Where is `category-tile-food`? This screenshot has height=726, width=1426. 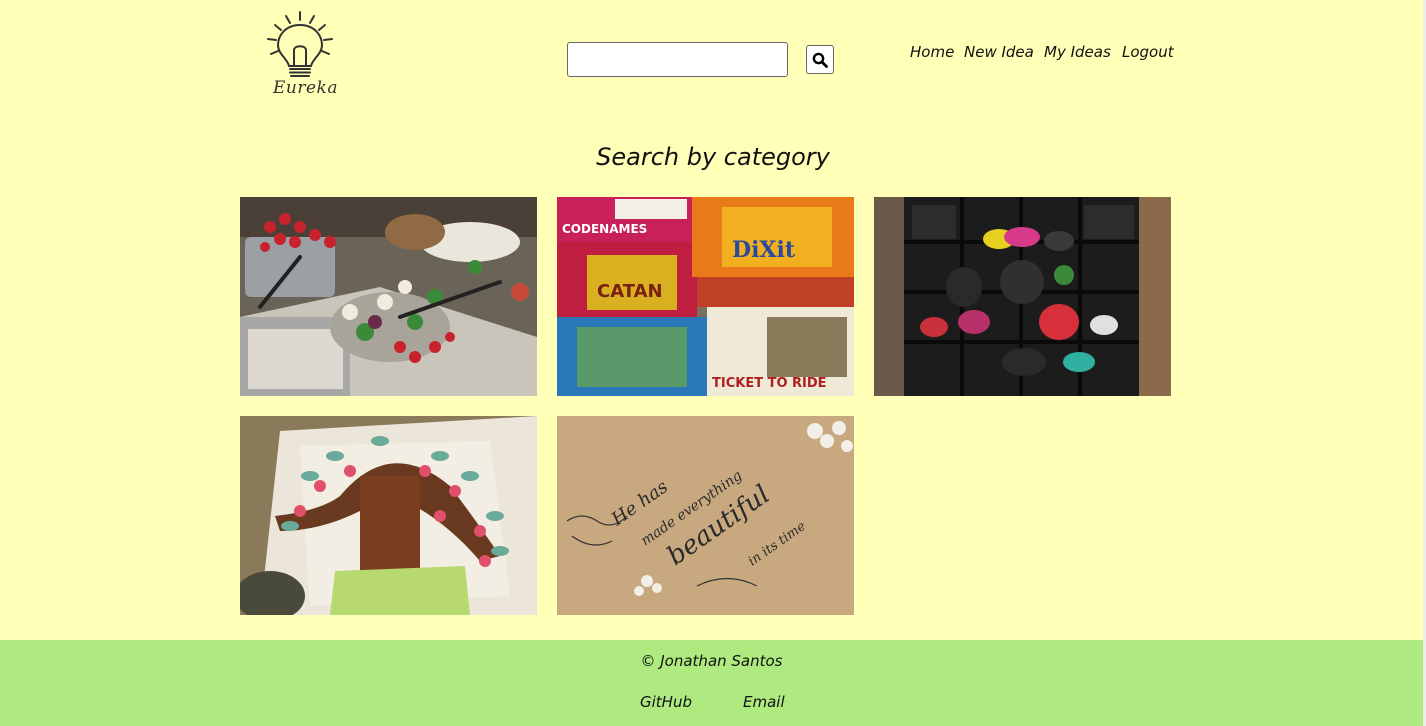
category-tile-food is located at coordinates (388, 296).